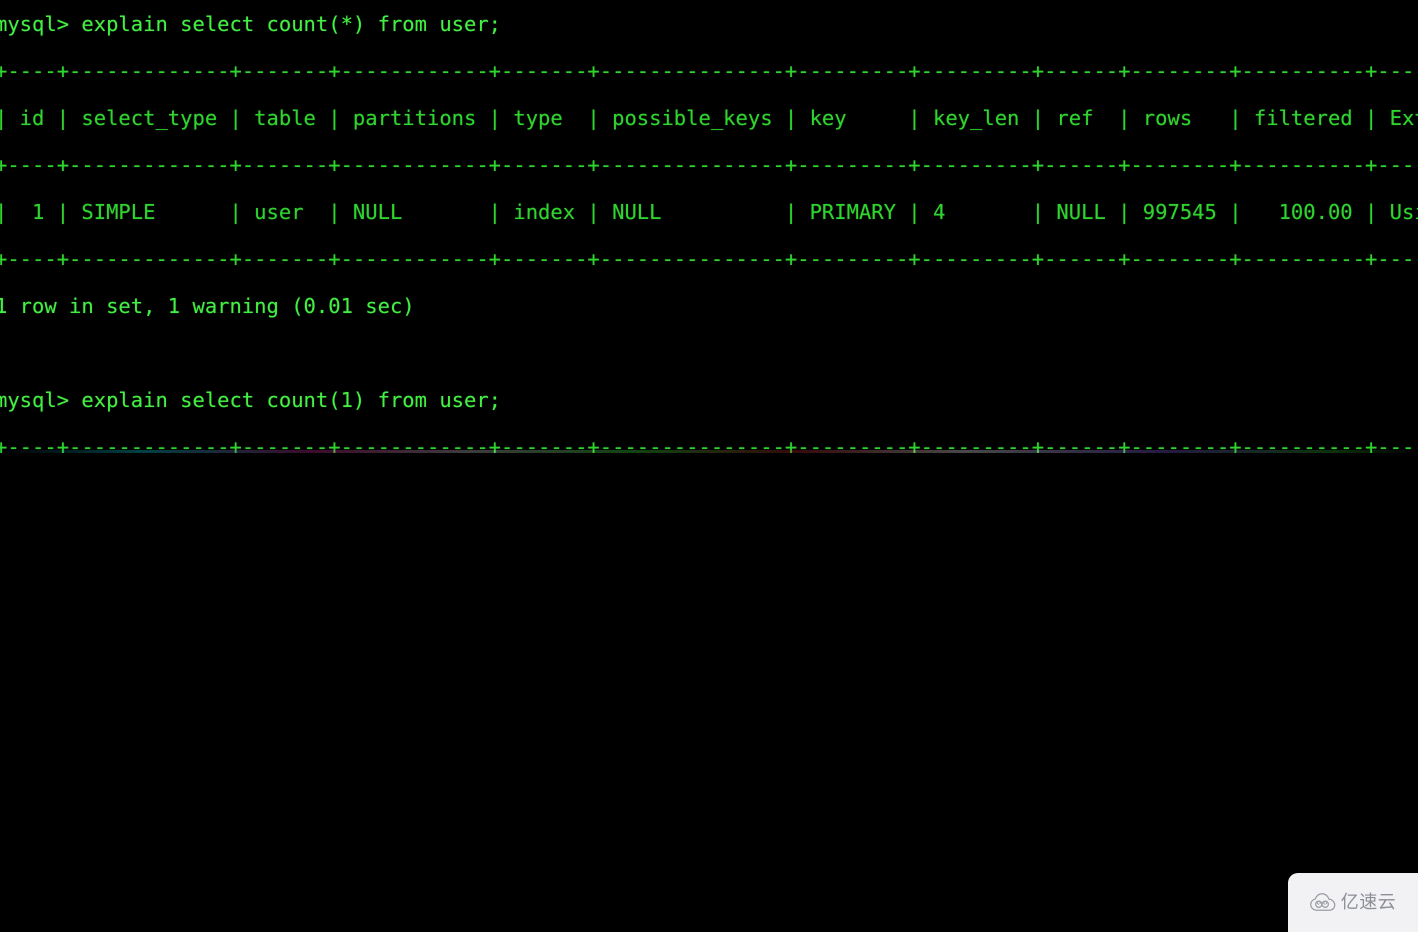  Describe the element at coordinates (1368, 902) in the screenshot. I see `watermark-text: 亿速云` at that location.